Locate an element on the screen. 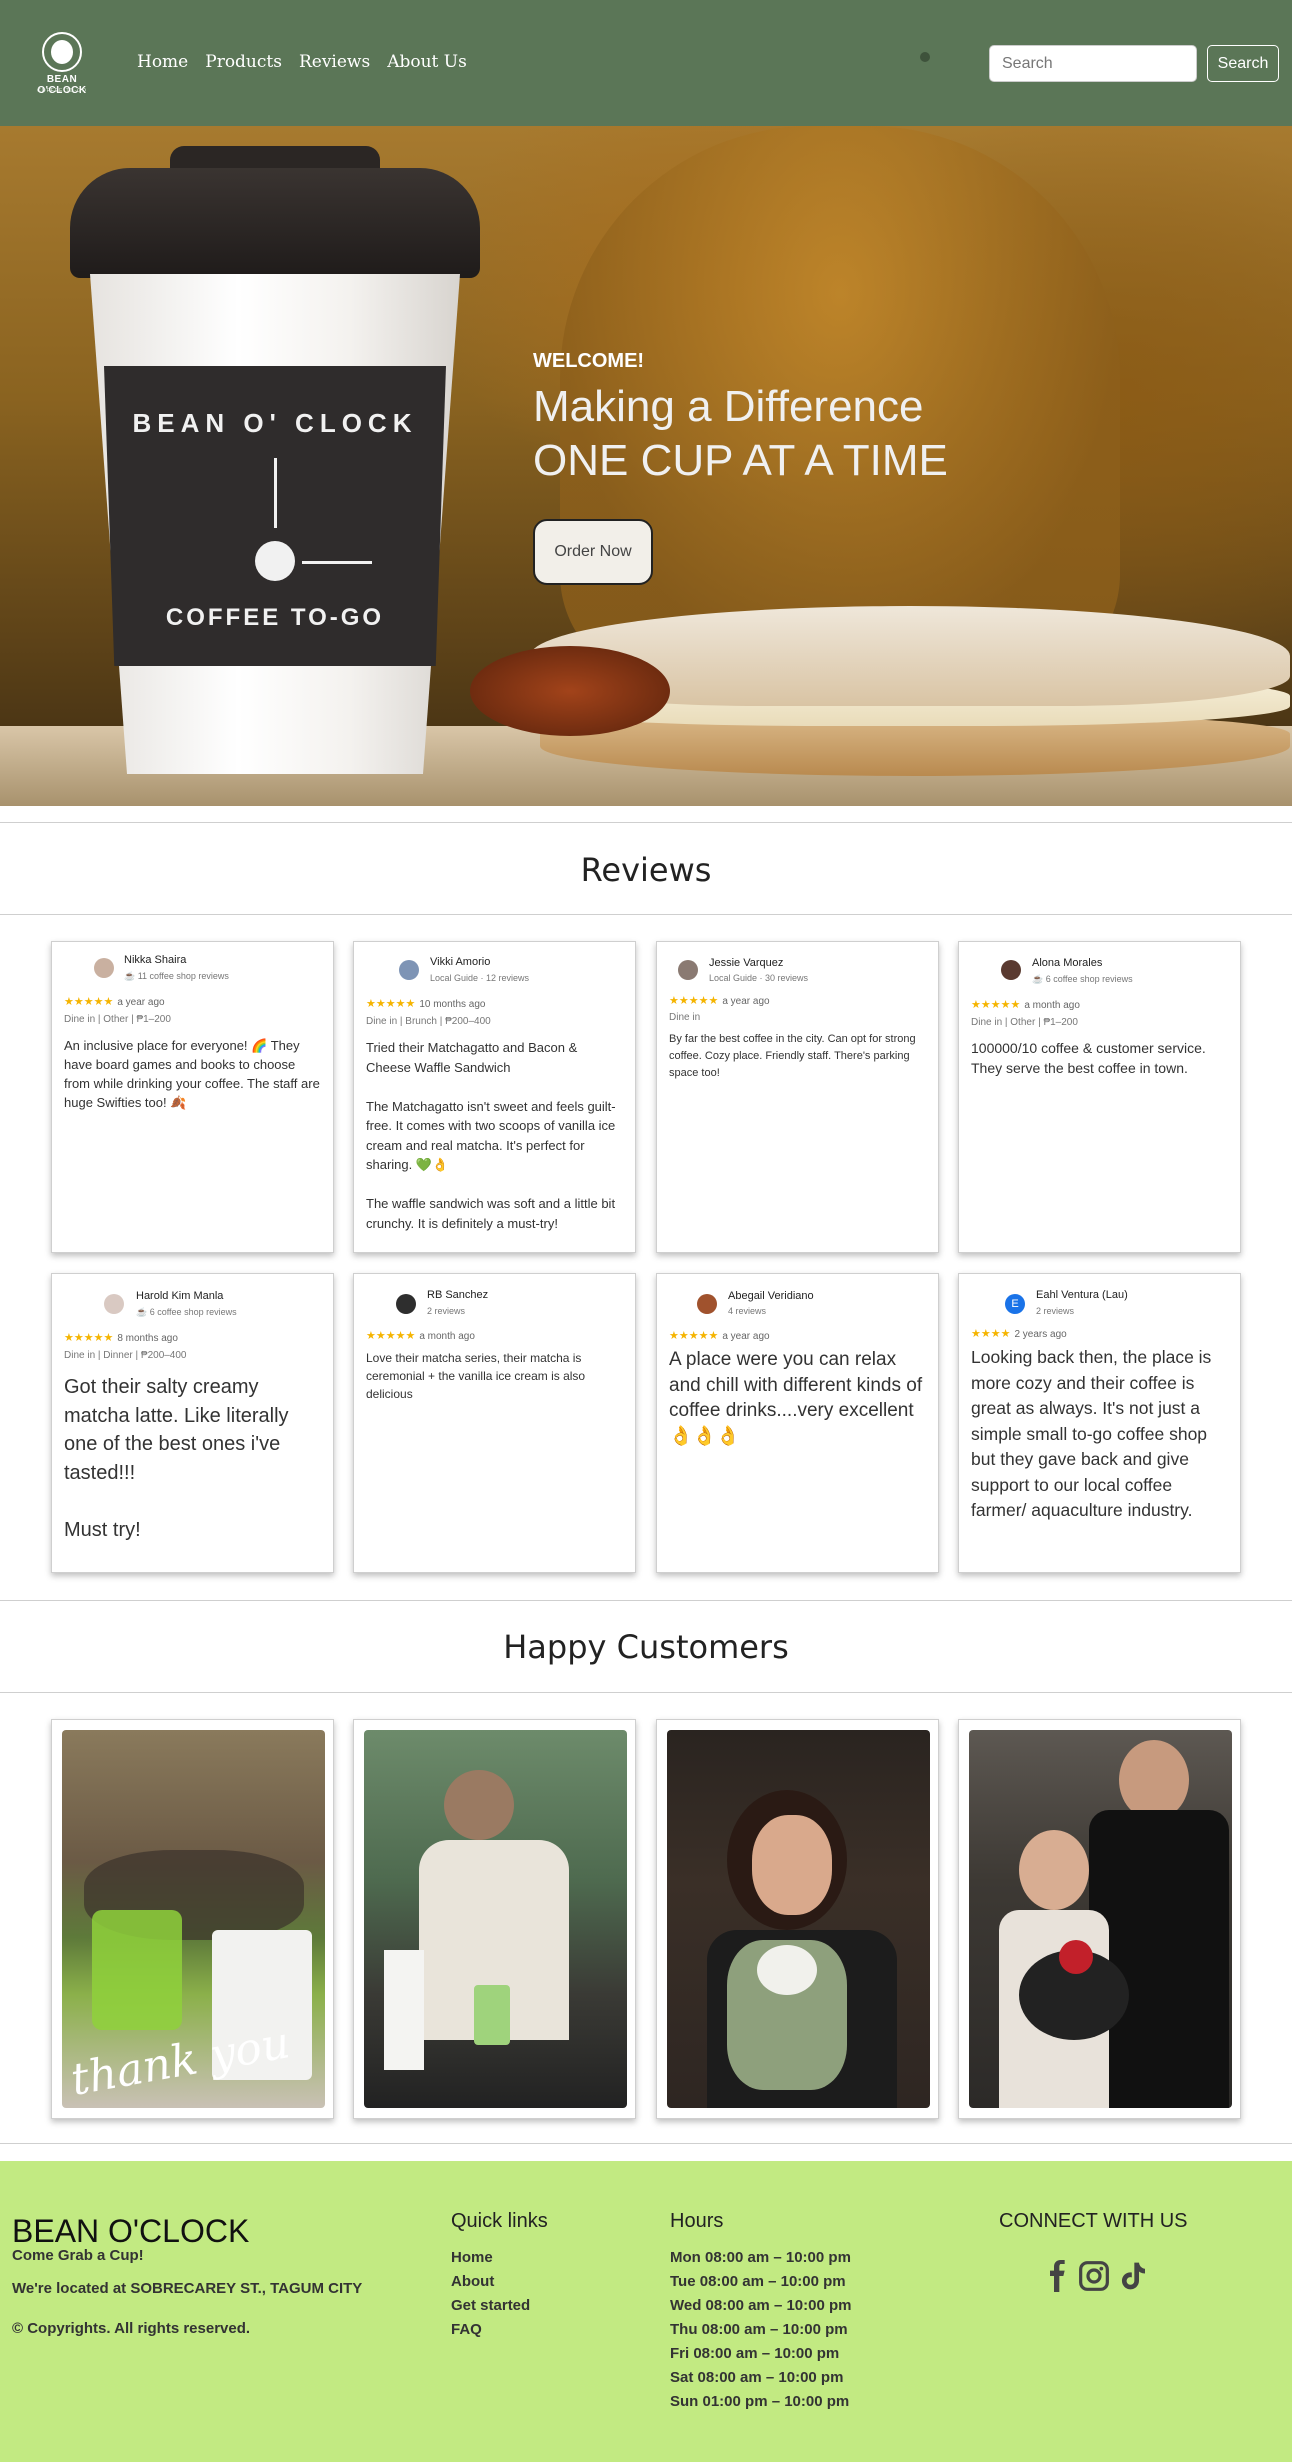  happy-customers-title: Happy Customers is located at coordinates (646, 1647).